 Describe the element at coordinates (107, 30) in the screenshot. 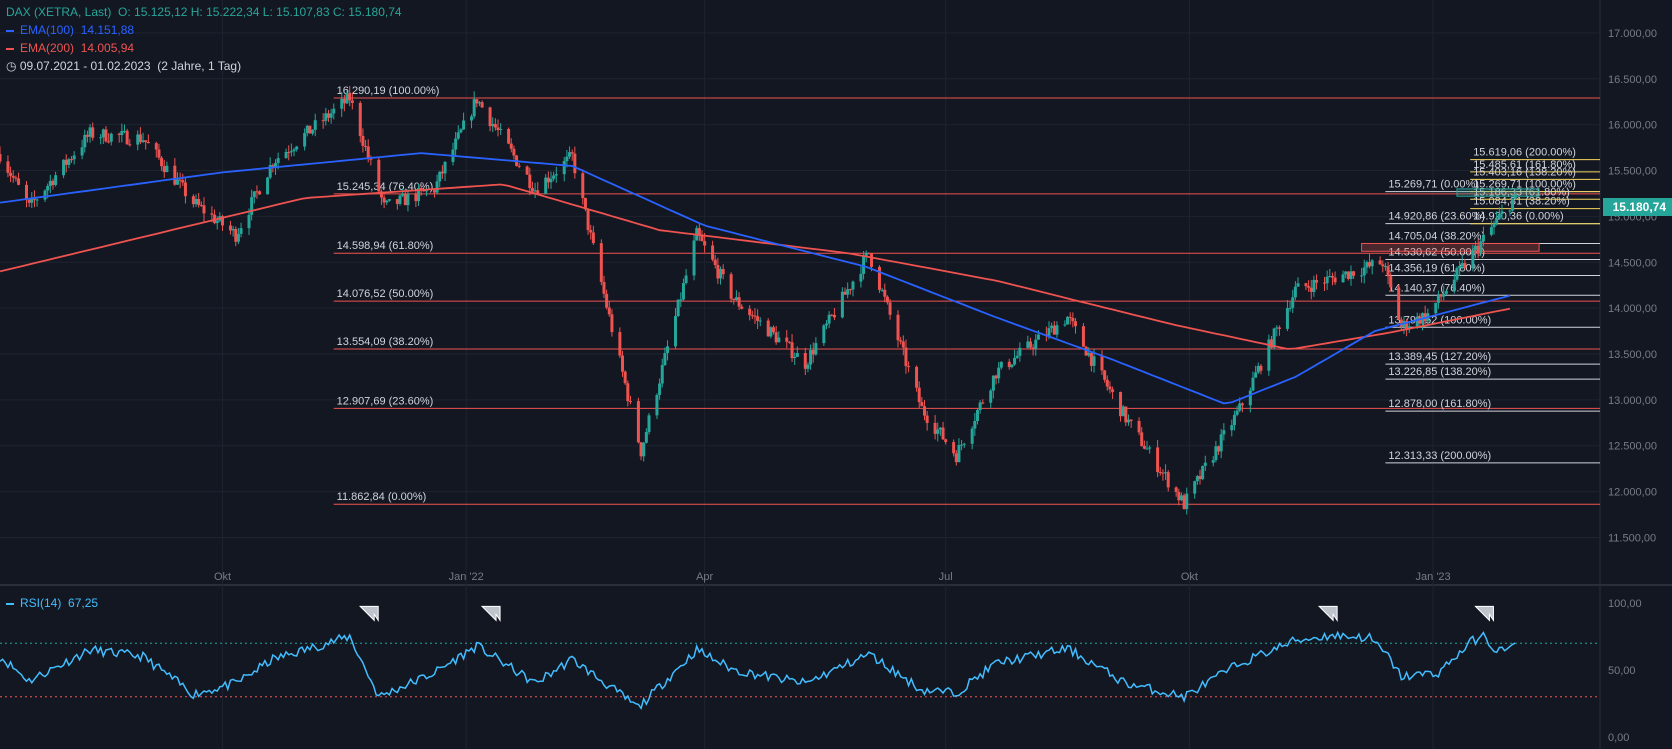

I see `ema100-value: 14.151,88` at that location.